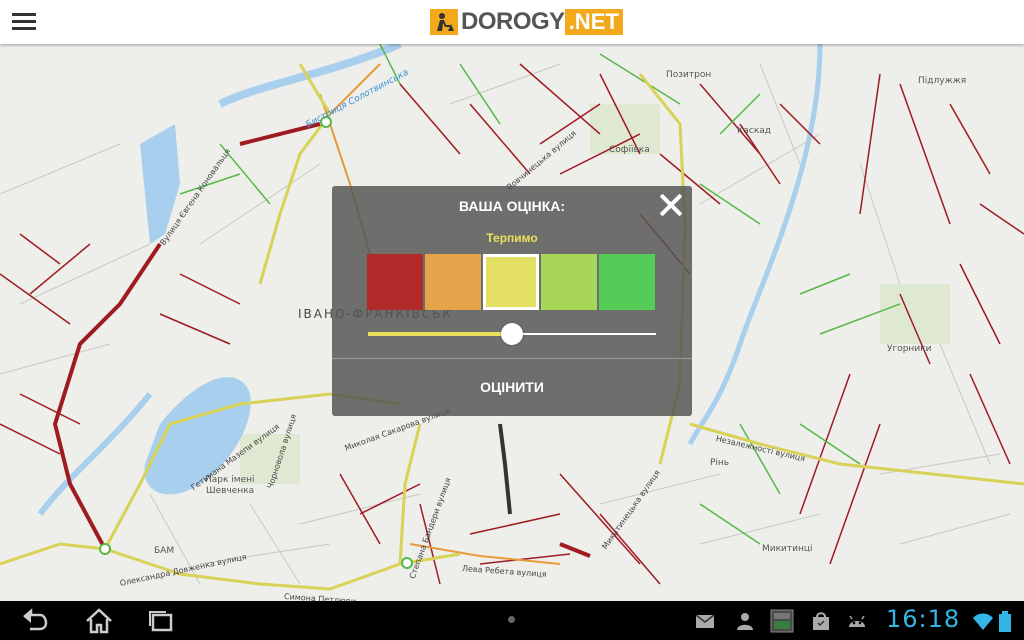 The image size is (1024, 640). What do you see at coordinates (787, 549) in the screenshot?
I see `place-label-mykytyntsi: Микитинці` at bounding box center [787, 549].